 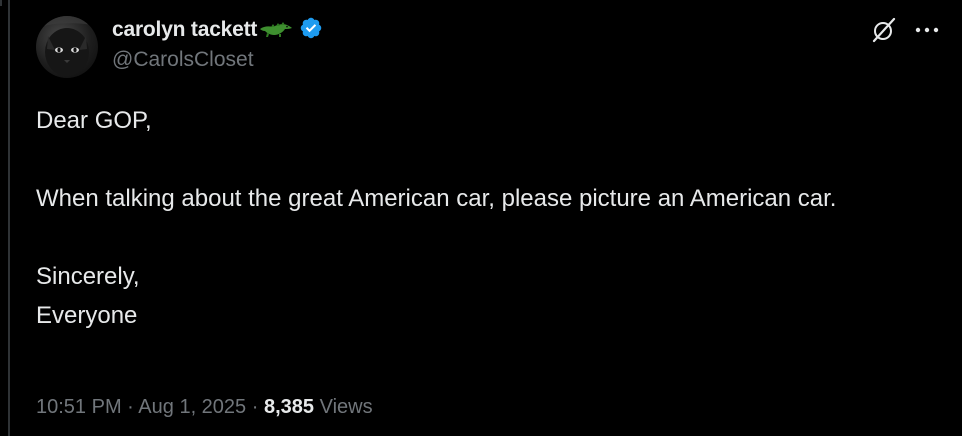 I want to click on avatar-image, so click(x=67, y=46).